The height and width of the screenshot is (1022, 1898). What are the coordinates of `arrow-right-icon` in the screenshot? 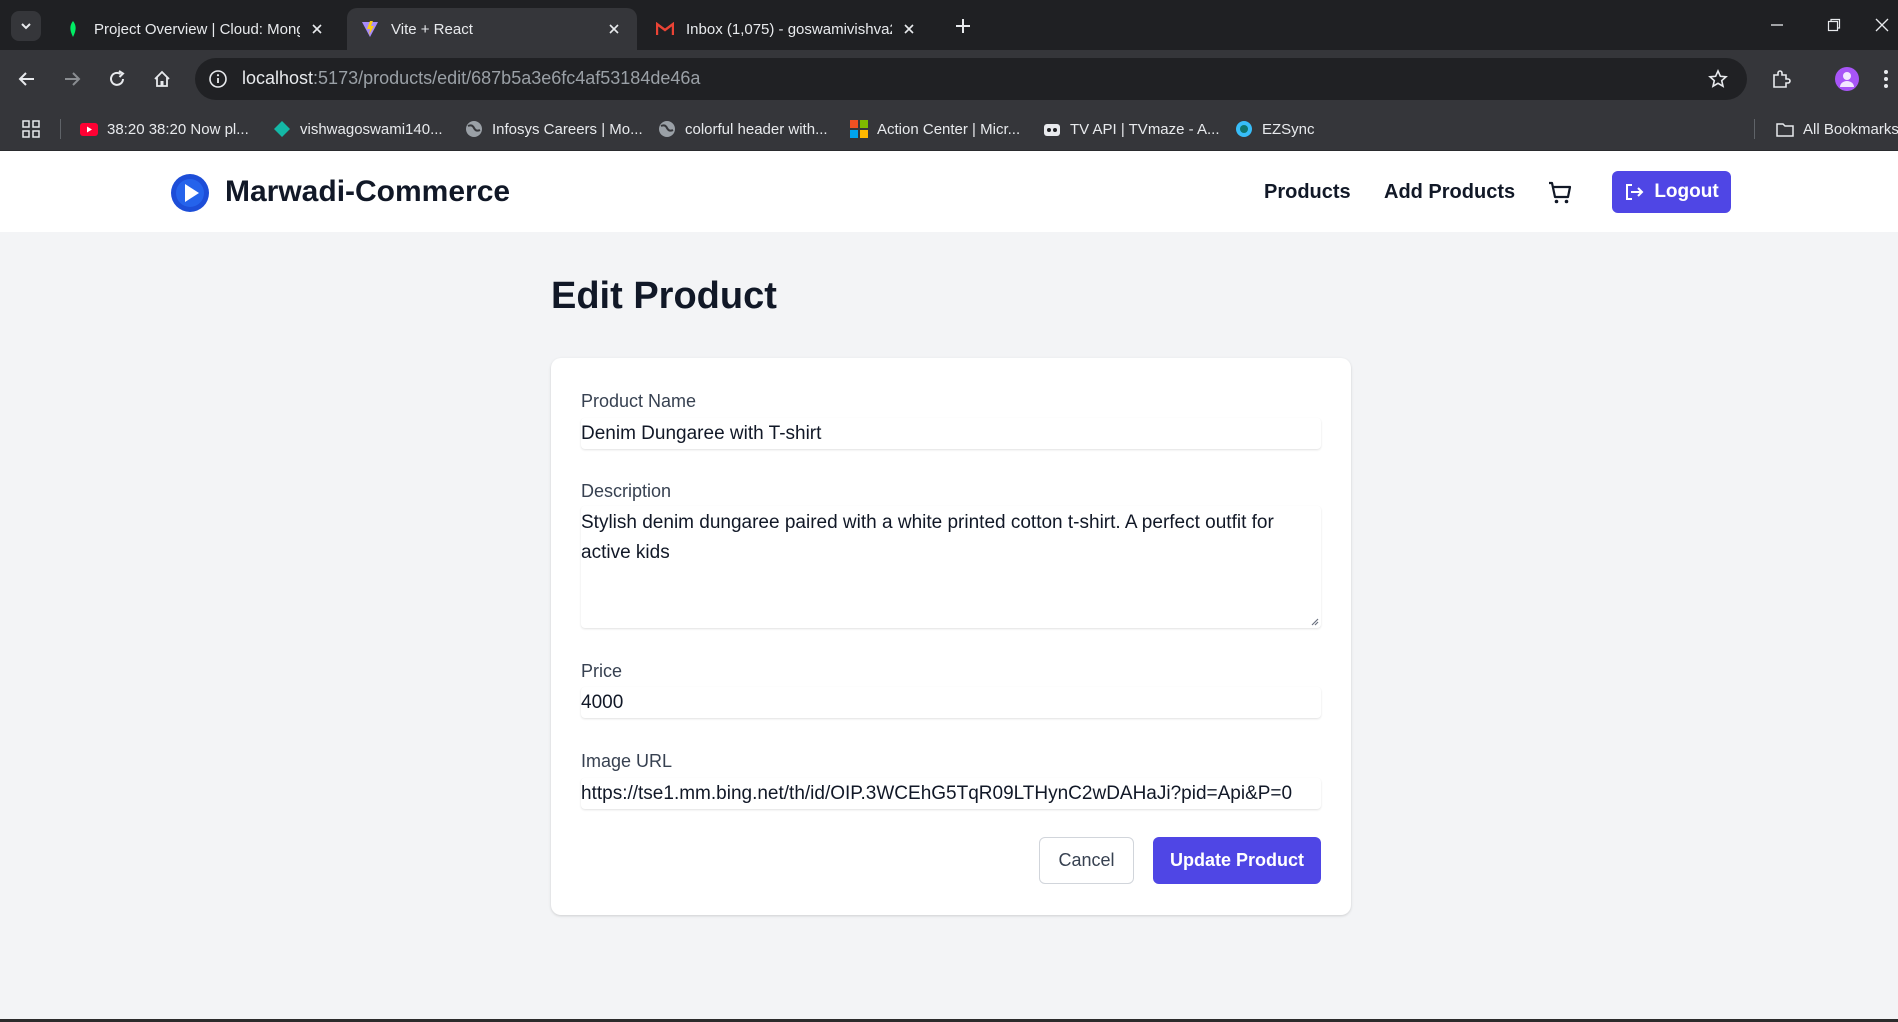 It's located at (73, 79).